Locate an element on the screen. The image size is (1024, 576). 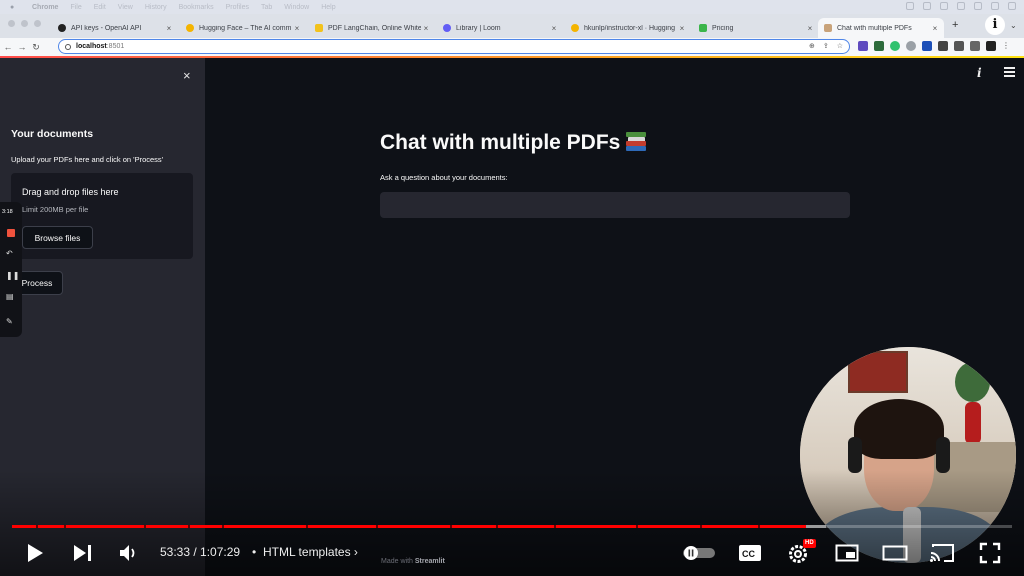
forward-icon: → is located at coordinates (22, 47).